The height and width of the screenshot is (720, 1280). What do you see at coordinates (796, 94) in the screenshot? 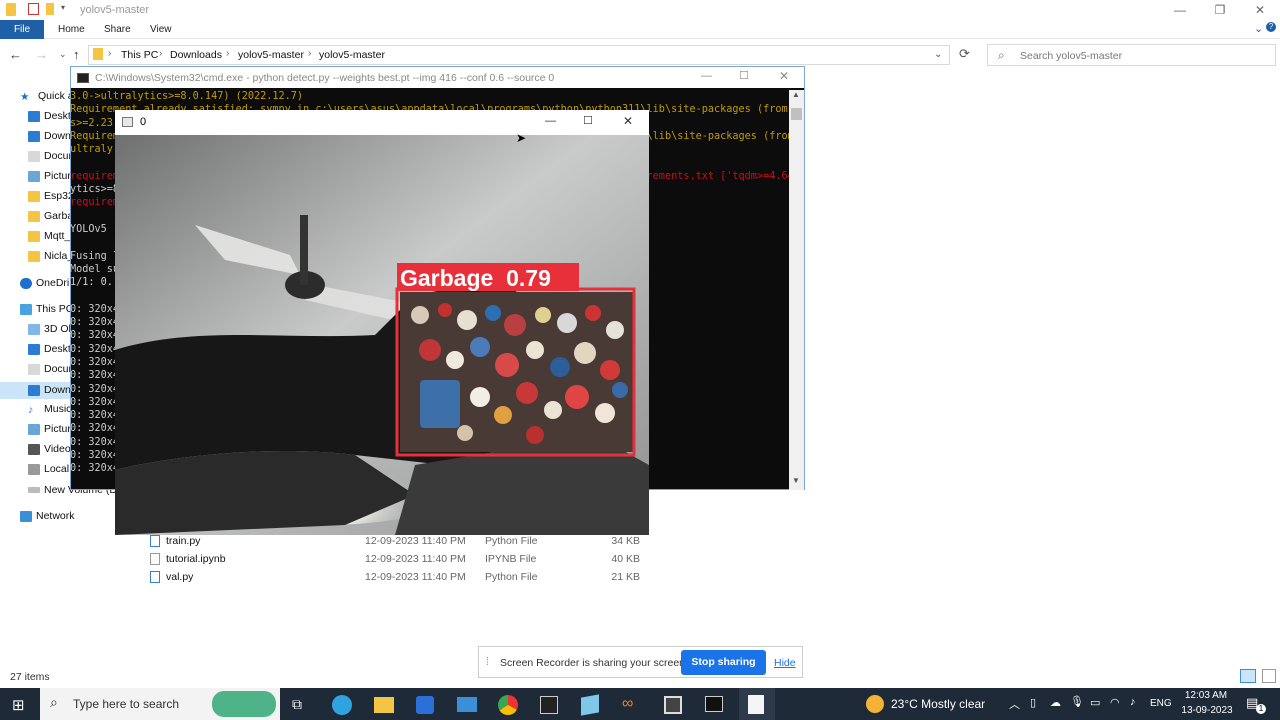
I see `scroll-up-icon: ▲` at bounding box center [796, 94].